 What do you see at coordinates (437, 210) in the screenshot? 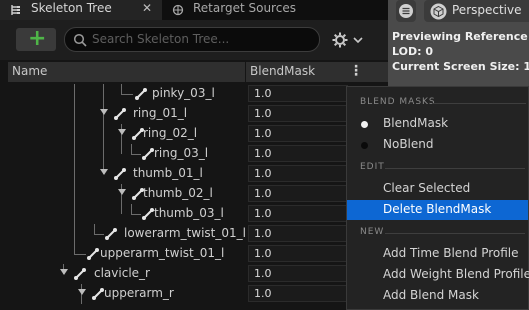
I see `menu-item-delete-blendmask: Delete BlendMask` at bounding box center [437, 210].